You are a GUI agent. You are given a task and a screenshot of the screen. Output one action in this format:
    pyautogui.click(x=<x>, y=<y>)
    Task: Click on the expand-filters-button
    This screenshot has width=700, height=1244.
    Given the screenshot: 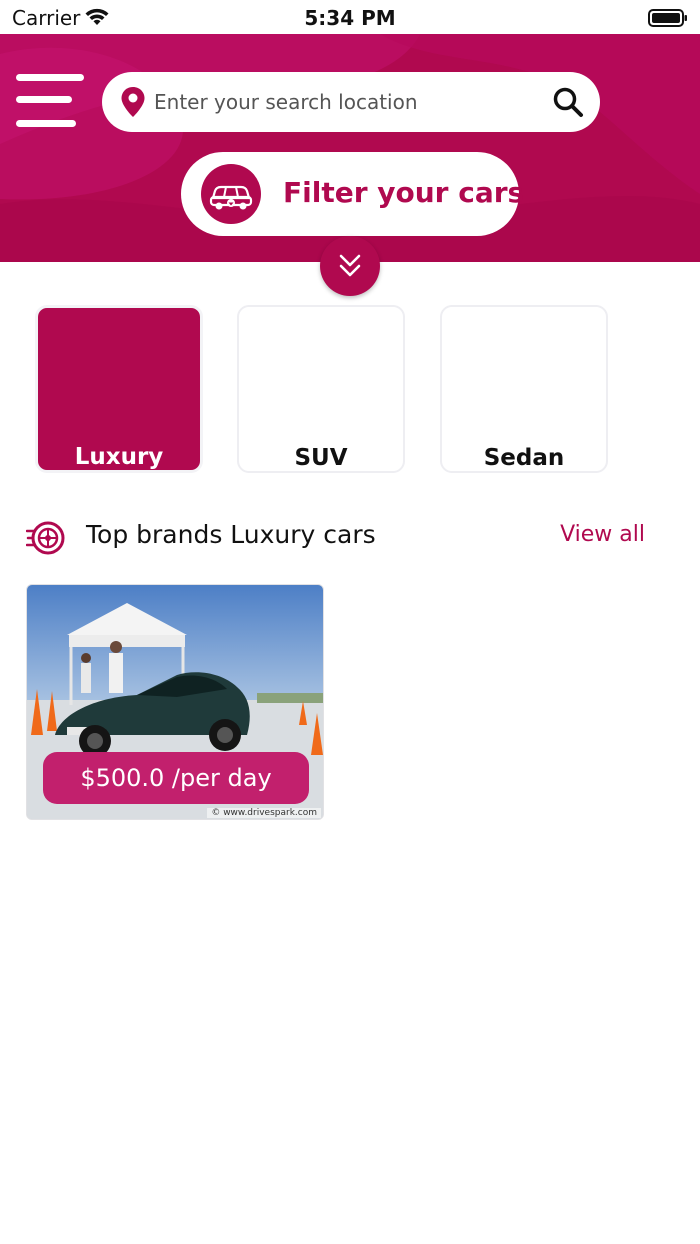 What is the action you would take?
    pyautogui.click(x=350, y=266)
    